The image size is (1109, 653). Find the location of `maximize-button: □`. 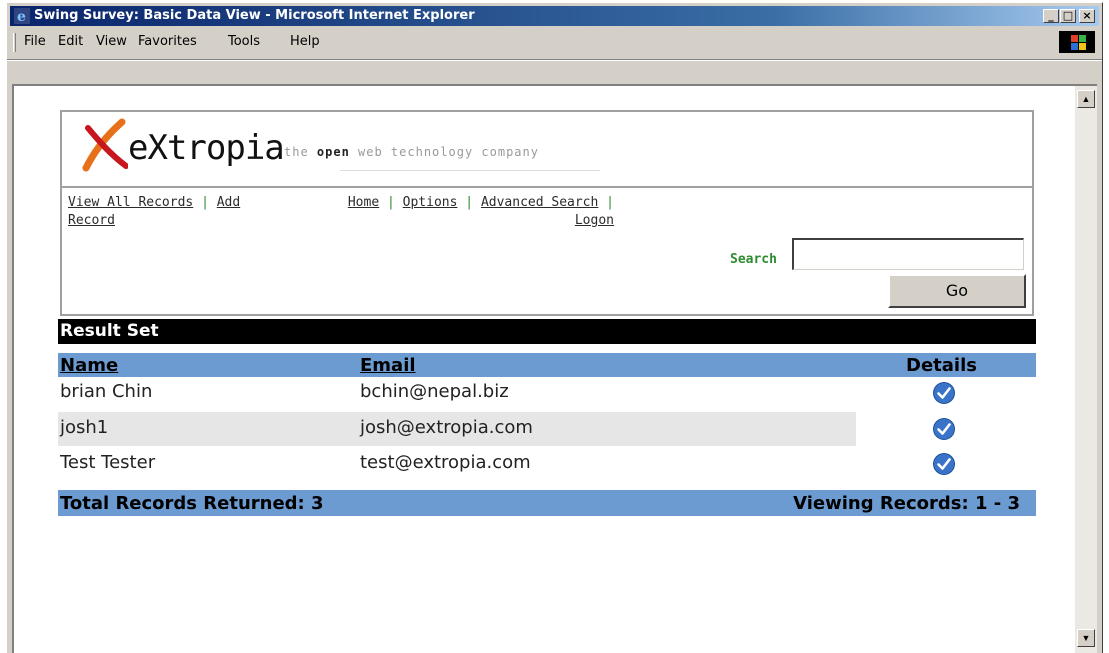

maximize-button: □ is located at coordinates (1068, 16).